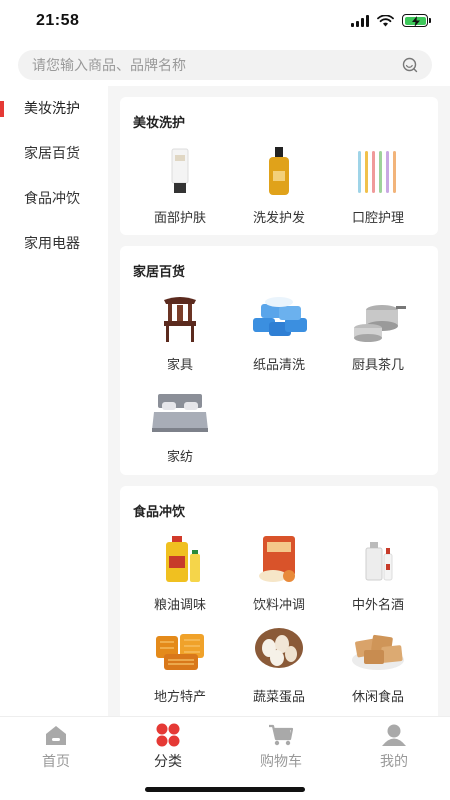  Describe the element at coordinates (281, 735) in the screenshot. I see `cart-icon` at that location.